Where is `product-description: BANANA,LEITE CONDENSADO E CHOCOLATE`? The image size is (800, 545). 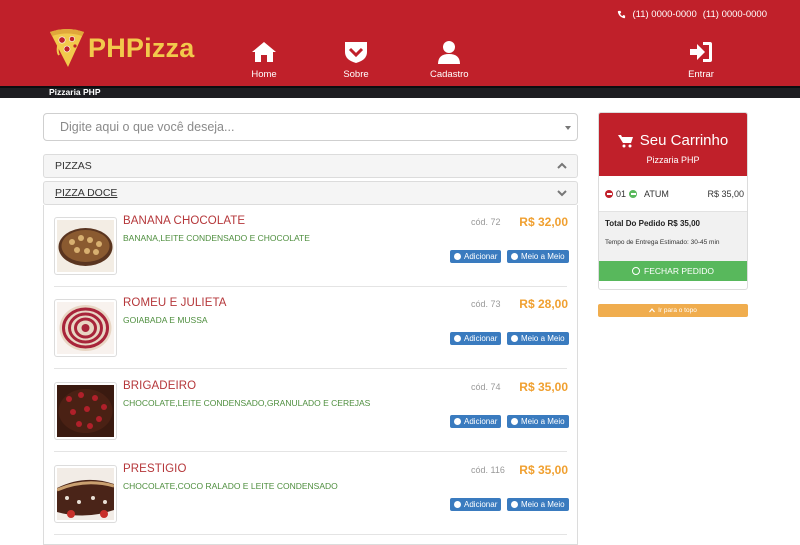
product-description: BANANA,LEITE CONDENSADO E CHOCOLATE is located at coordinates (216, 238).